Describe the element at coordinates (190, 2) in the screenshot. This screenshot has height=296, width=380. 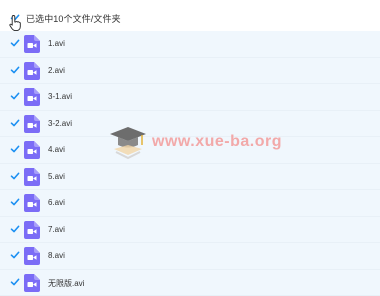
I see `breadcrumb` at that location.